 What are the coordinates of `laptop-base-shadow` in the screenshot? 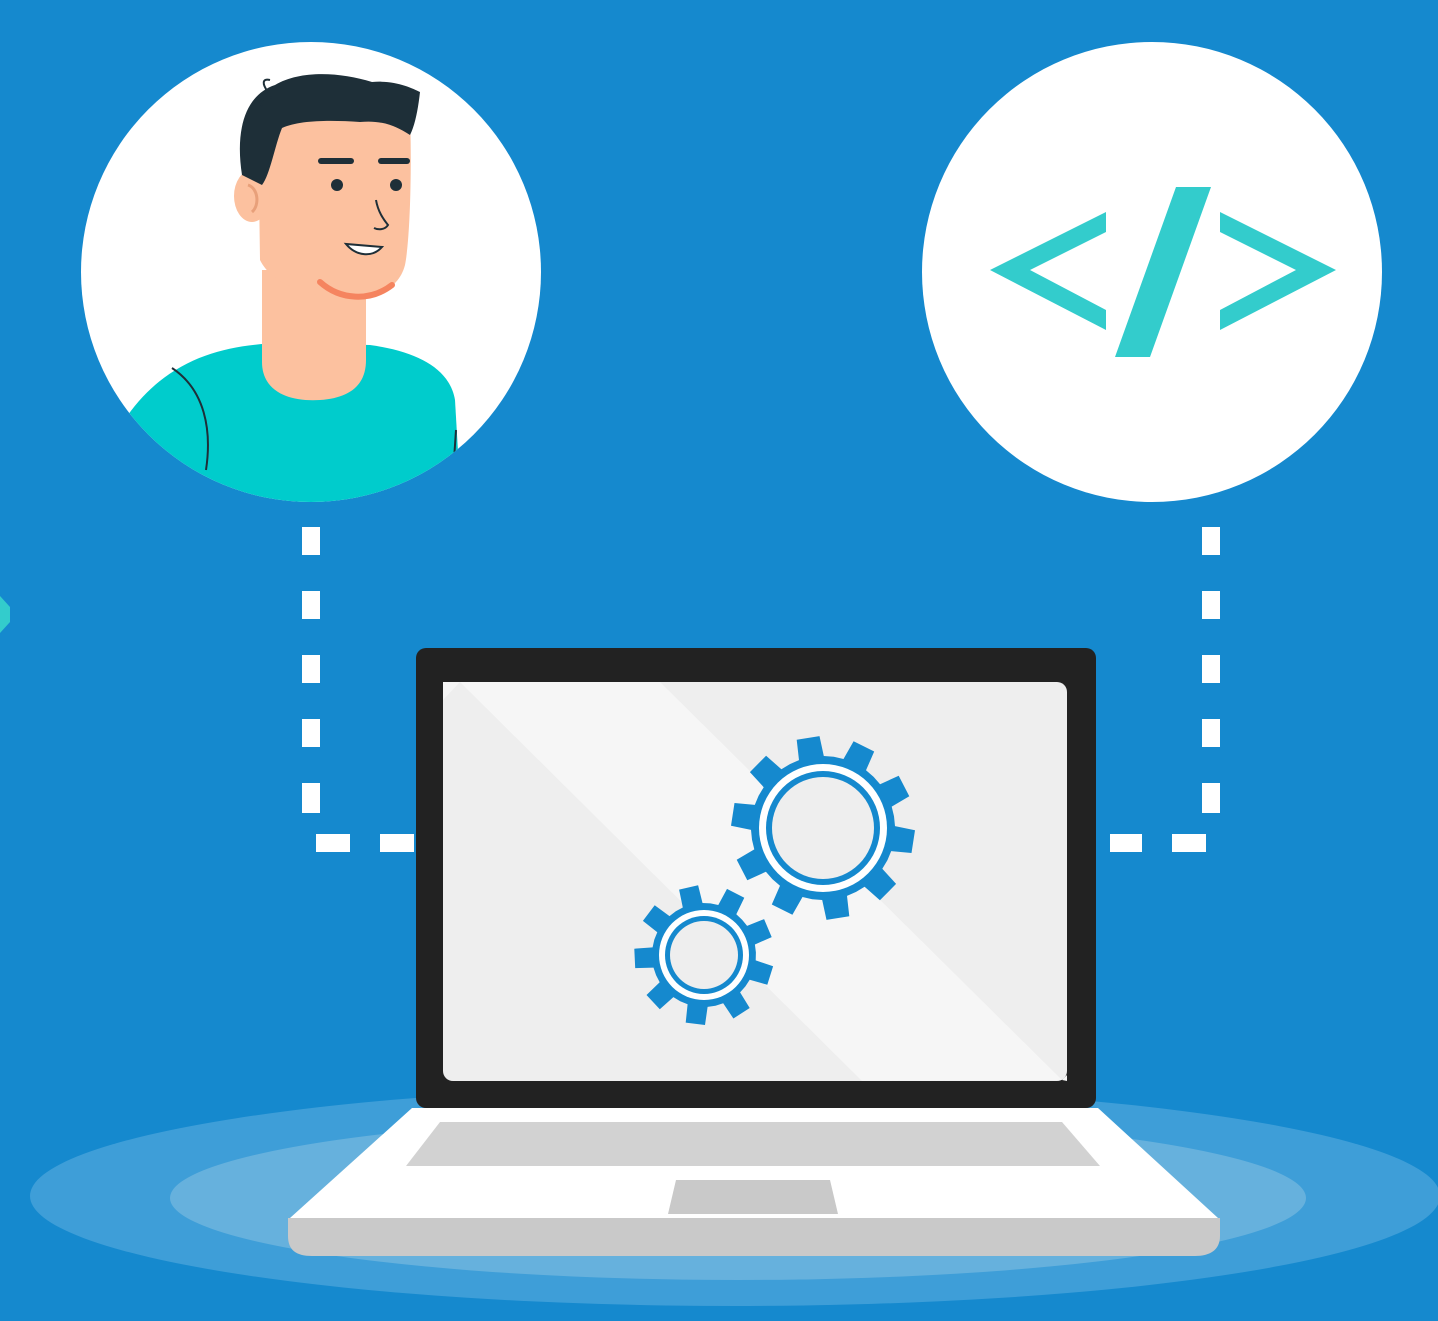 It's located at (754, 1237).